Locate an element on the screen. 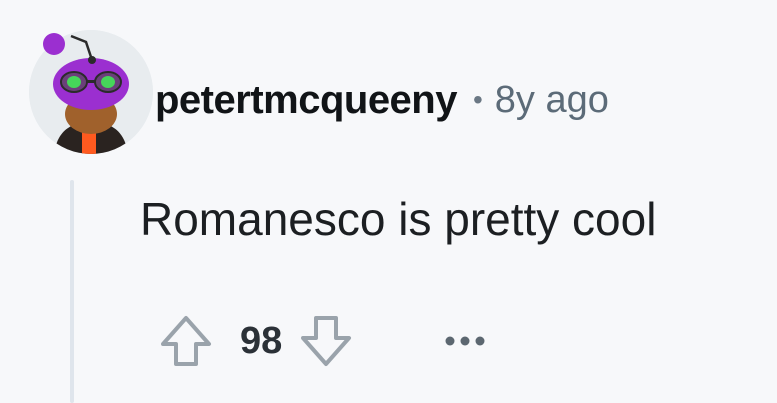 This screenshot has height=403, width=777. more-options-button is located at coordinates (465, 341).